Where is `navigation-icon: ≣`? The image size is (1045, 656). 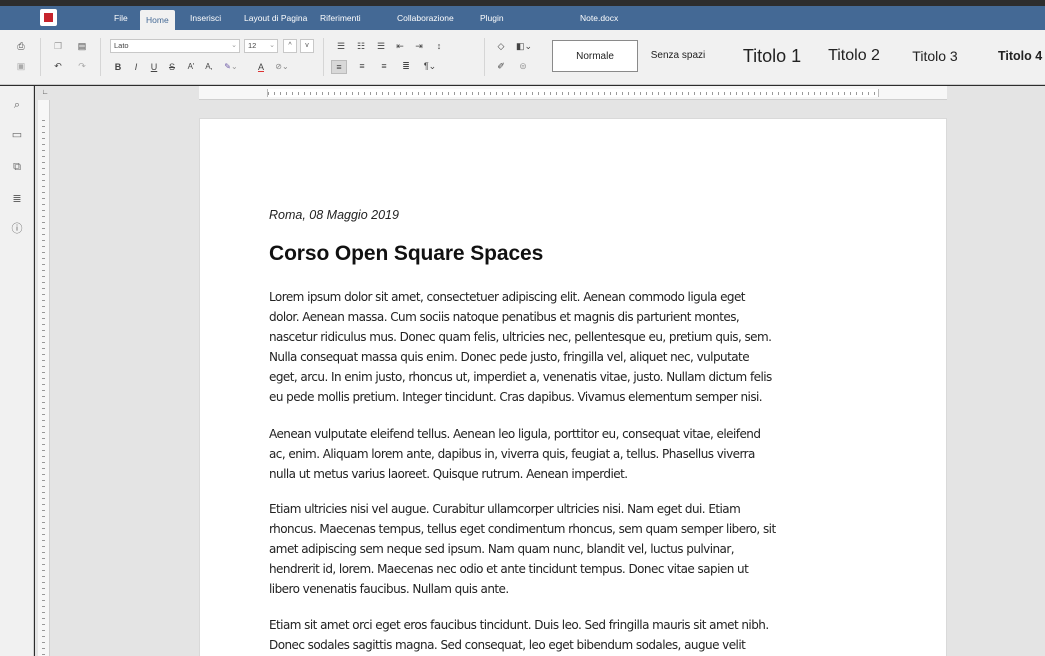 navigation-icon: ≣ is located at coordinates (17, 199).